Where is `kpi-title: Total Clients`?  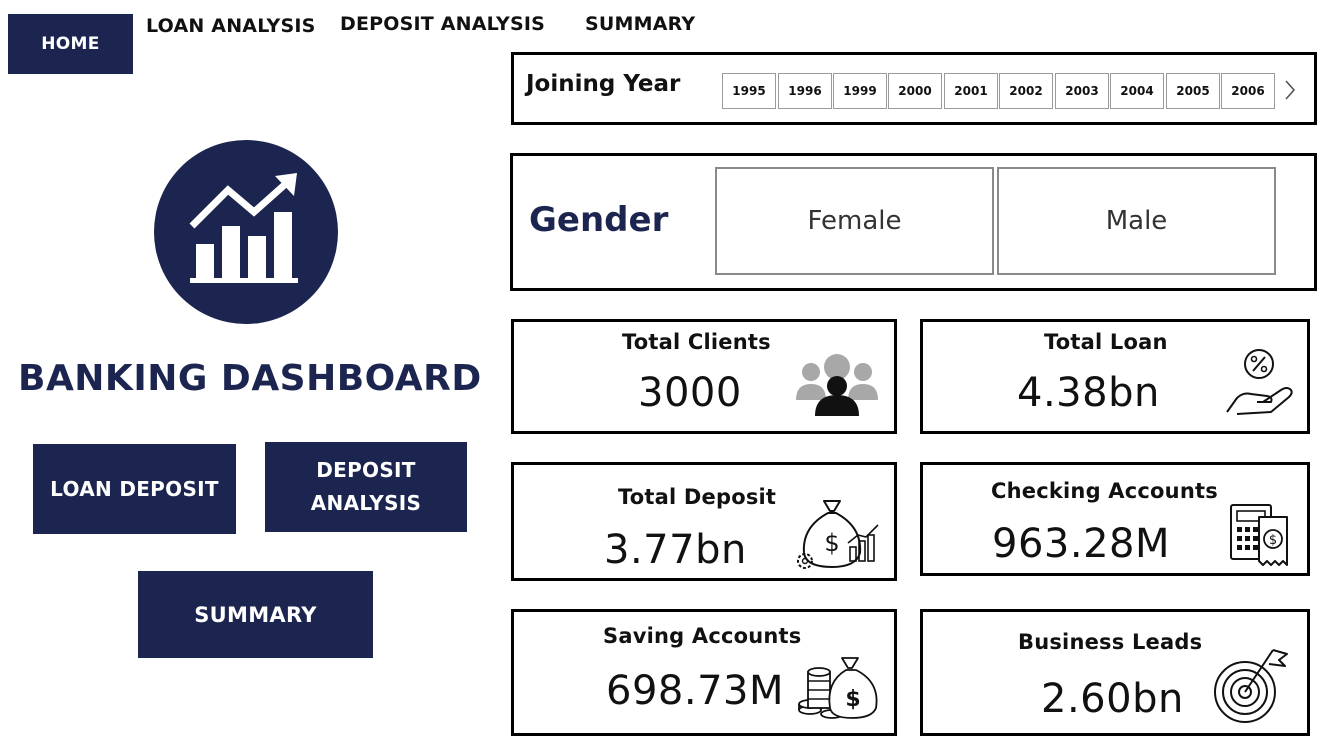 kpi-title: Total Clients is located at coordinates (696, 342).